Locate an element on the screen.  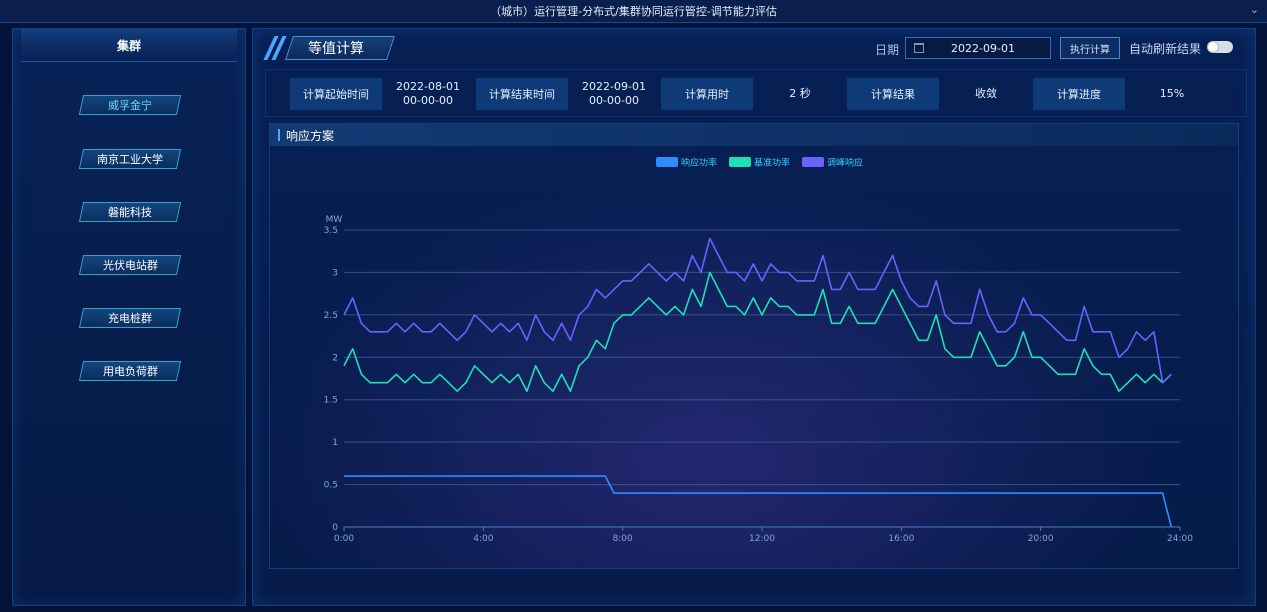
toggle-knob is located at coordinates (1213, 47).